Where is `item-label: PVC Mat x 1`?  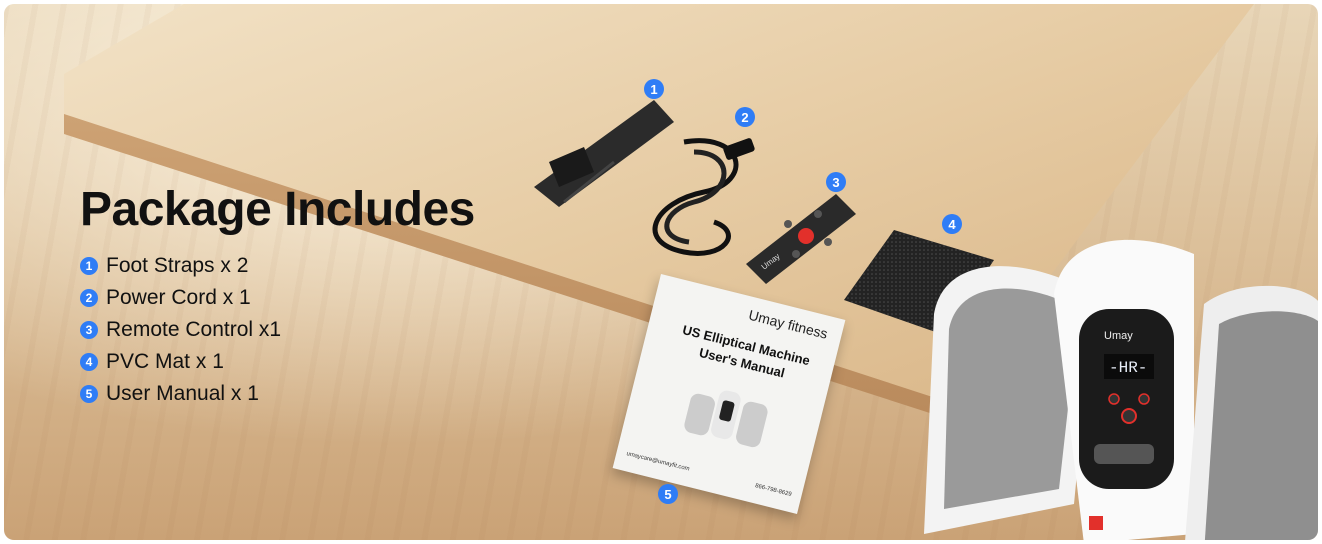 item-label: PVC Mat x 1 is located at coordinates (165, 361).